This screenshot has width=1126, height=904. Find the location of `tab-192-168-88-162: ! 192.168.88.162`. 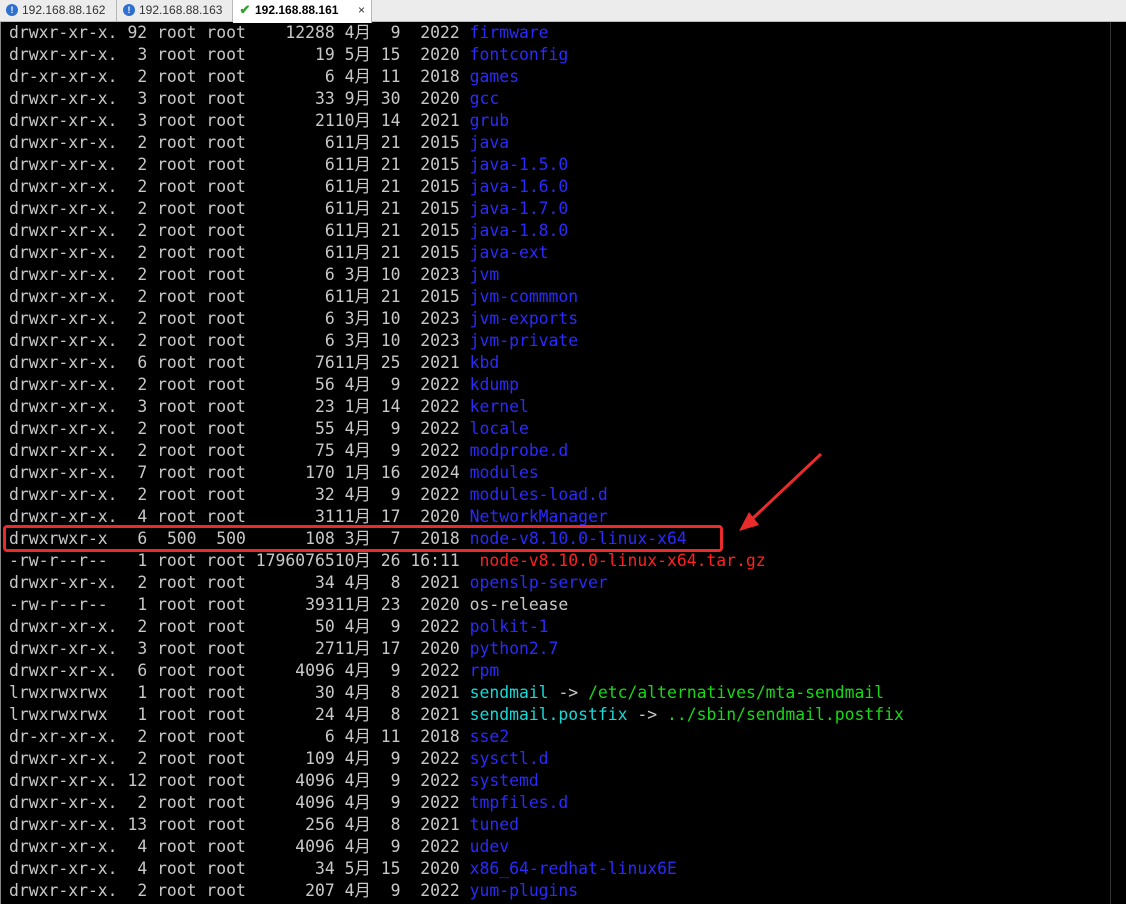

tab-192-168-88-162: ! 192.168.88.162 is located at coordinates (58, 10).